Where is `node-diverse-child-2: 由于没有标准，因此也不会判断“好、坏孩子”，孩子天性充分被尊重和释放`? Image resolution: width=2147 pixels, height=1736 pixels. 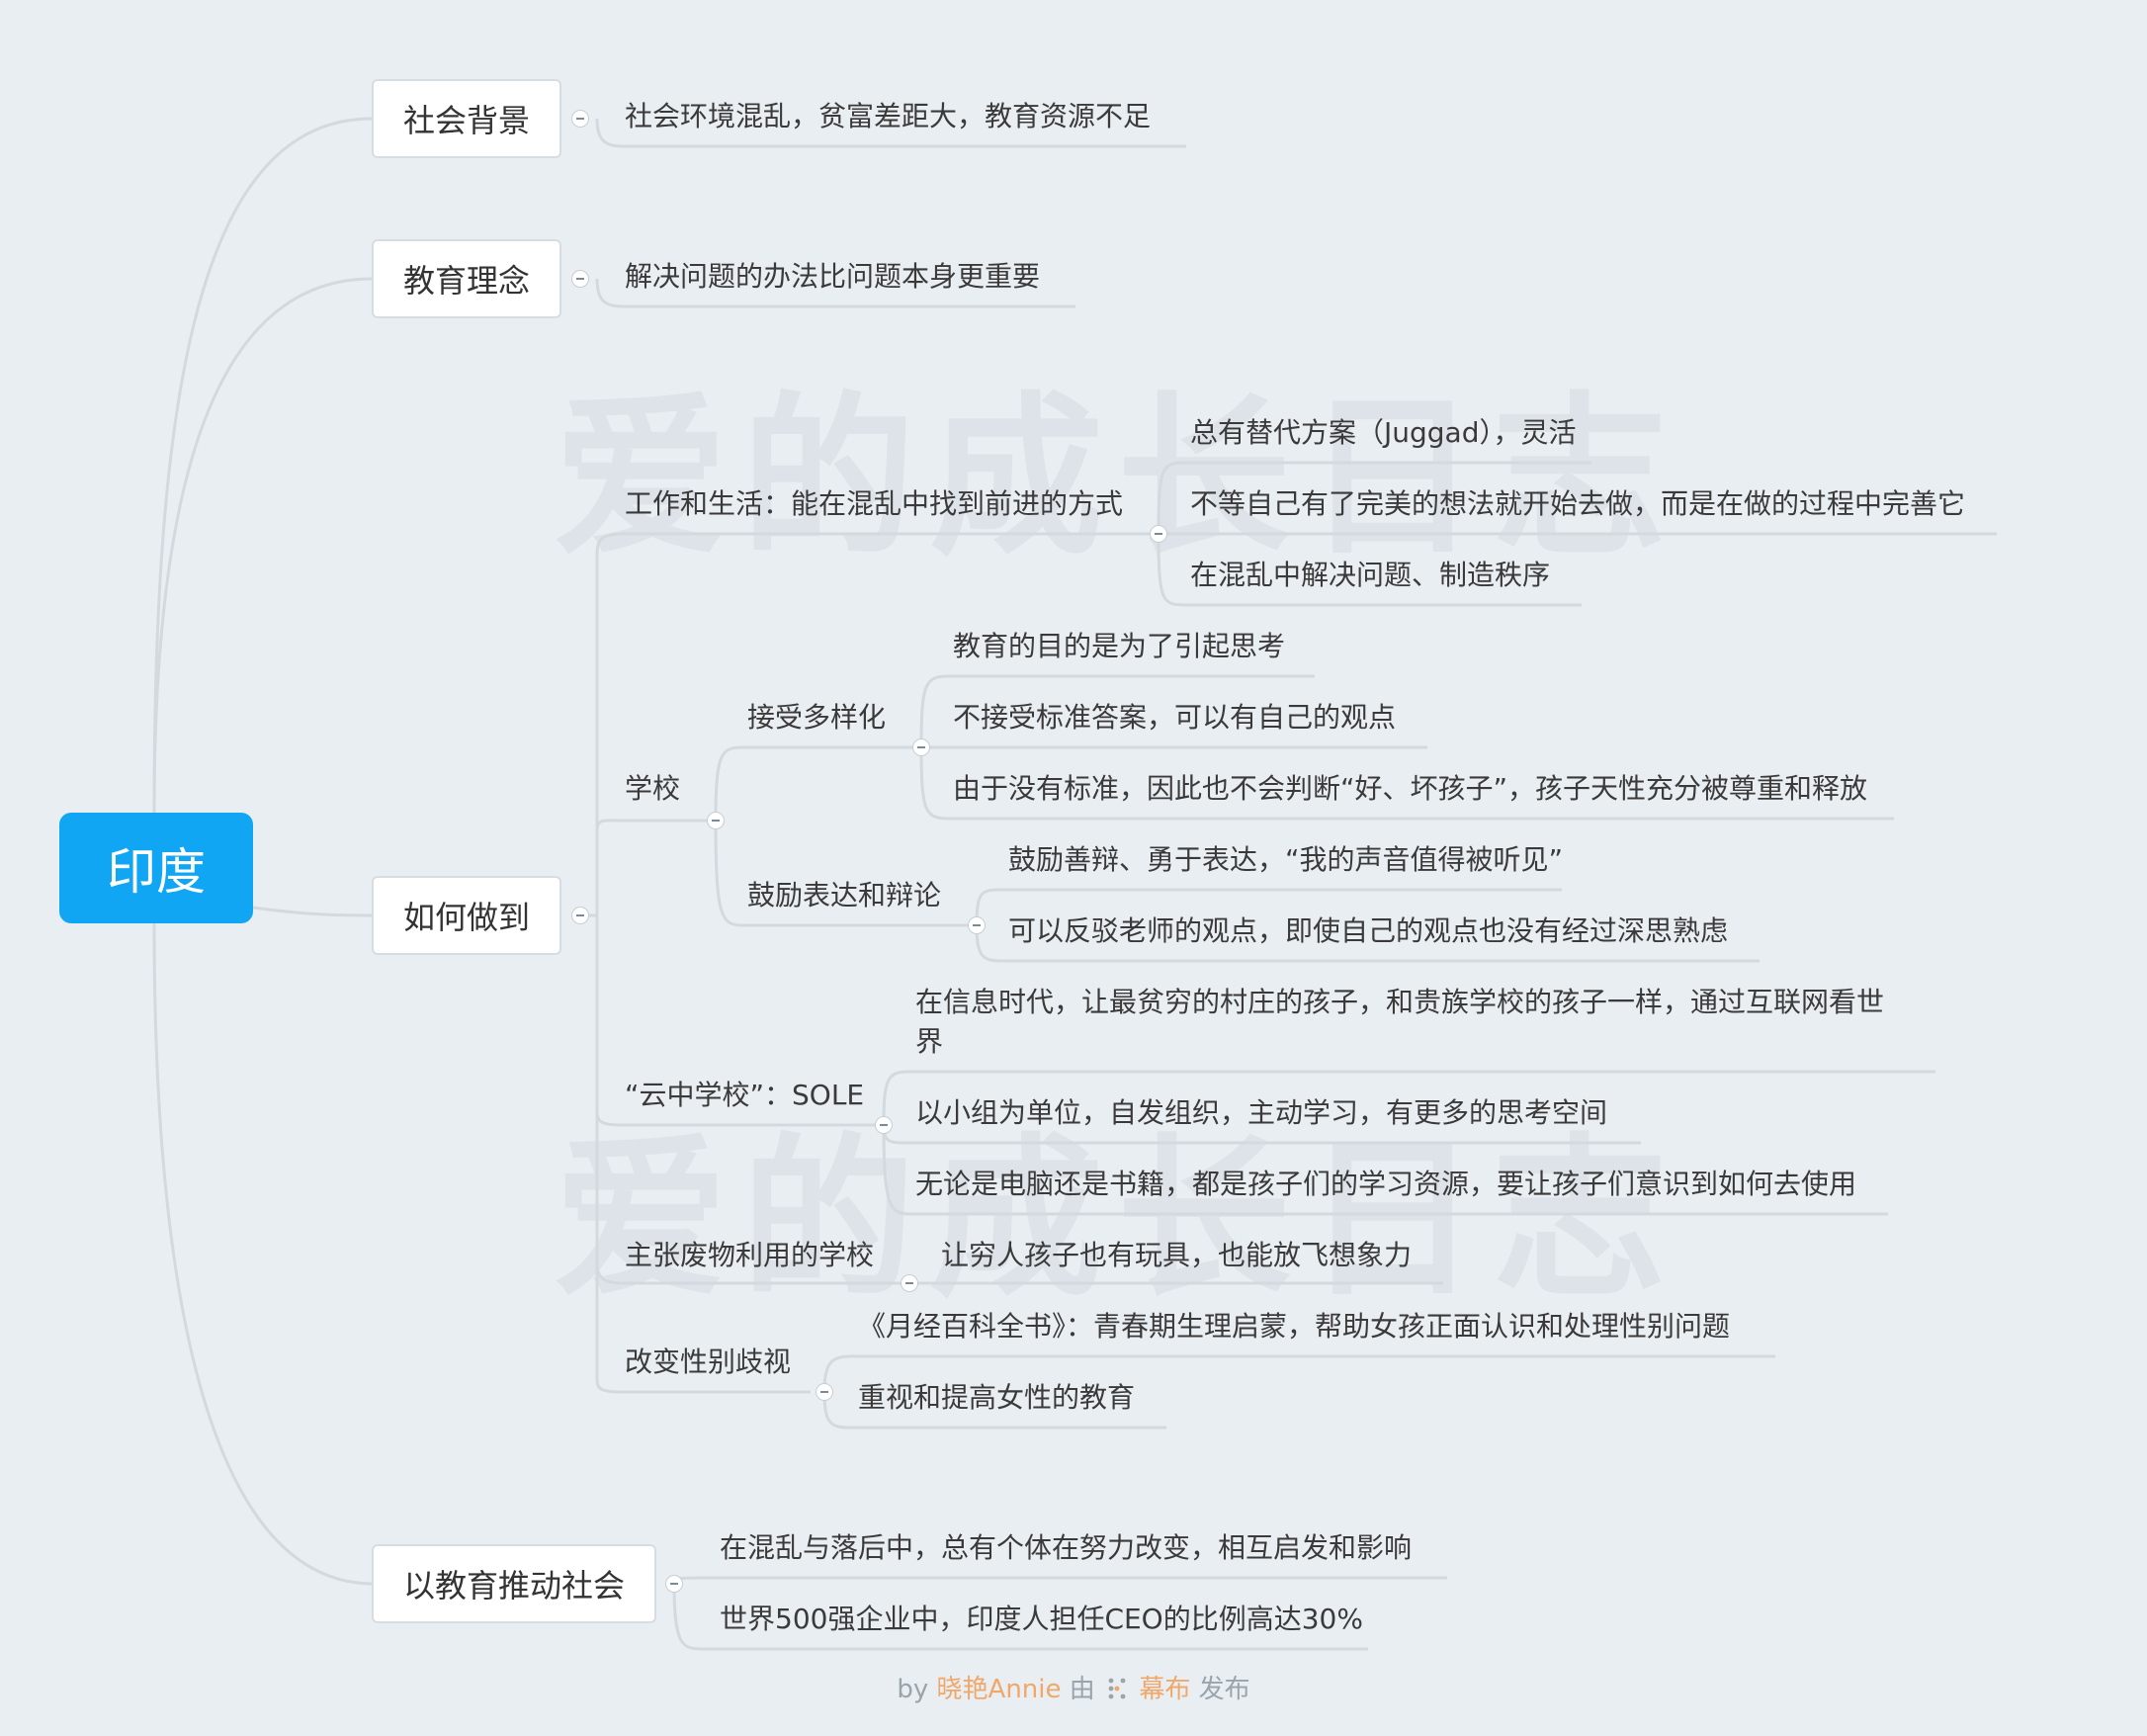
node-diverse-child-2: 由于没有标准，因此也不会判断“好、坏孩子”，孩子天性充分被尊重和释放 is located at coordinates (1410, 789).